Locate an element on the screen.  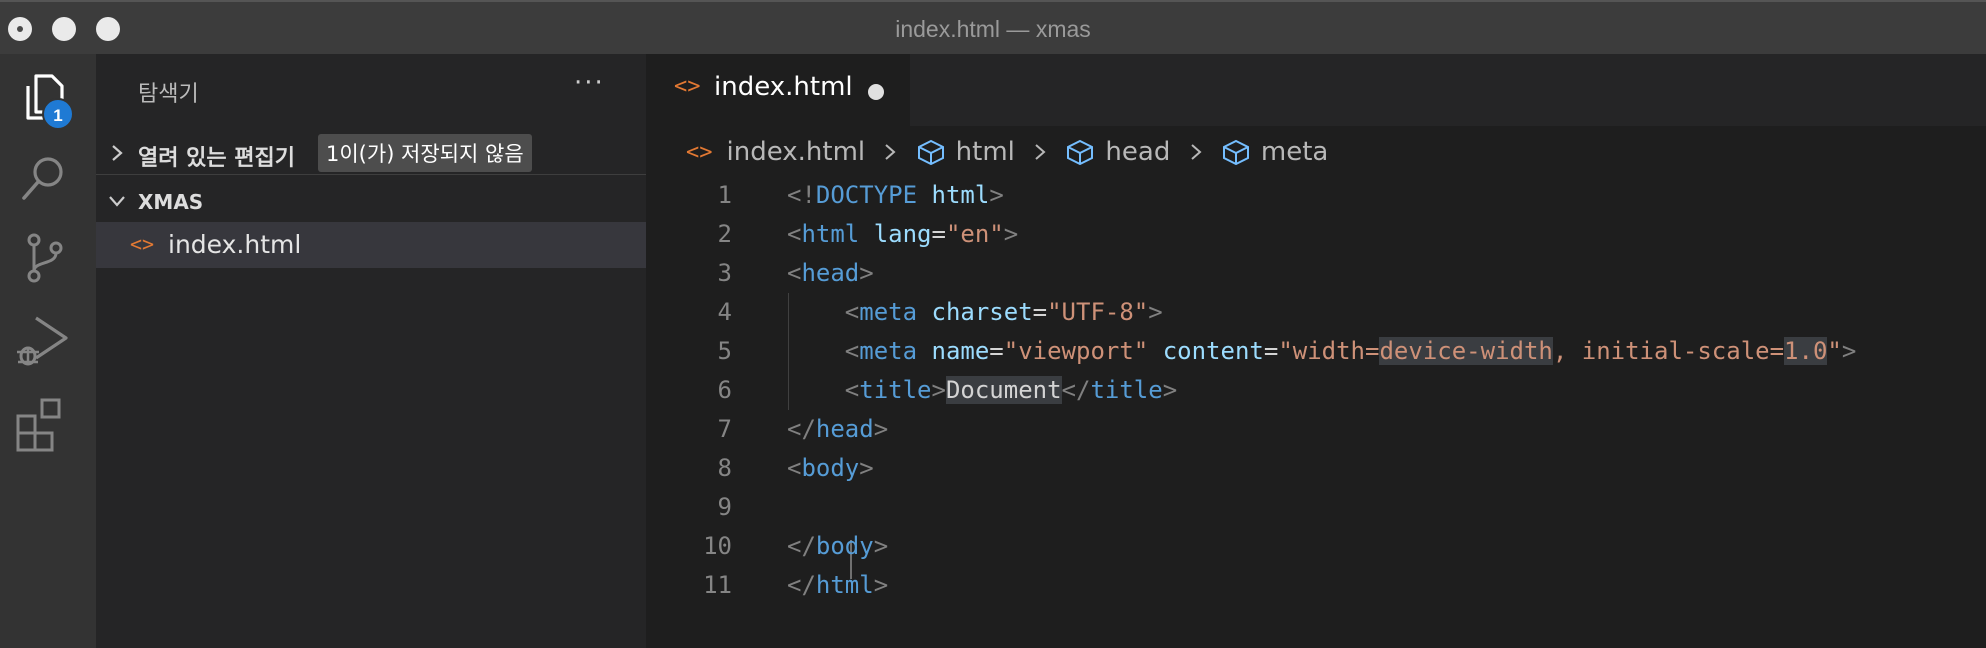
unsaved-dot-icon is located at coordinates (876, 92).